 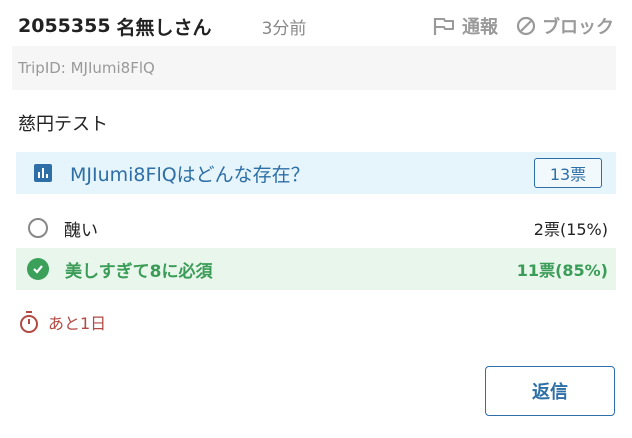 I want to click on report-label: 通報, so click(x=480, y=27).